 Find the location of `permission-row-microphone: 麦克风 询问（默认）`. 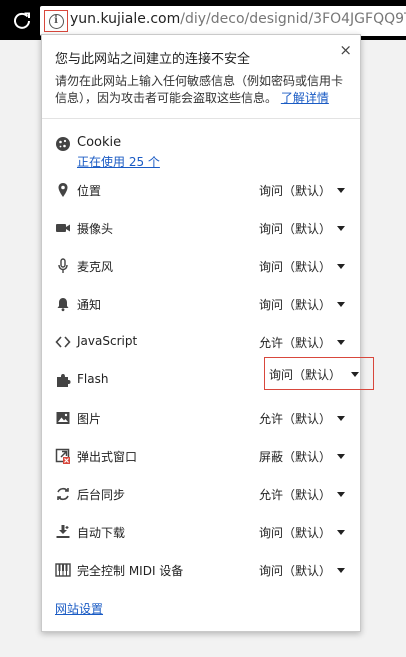

permission-row-microphone: 麦克风 询问（默认） is located at coordinates (205, 266).